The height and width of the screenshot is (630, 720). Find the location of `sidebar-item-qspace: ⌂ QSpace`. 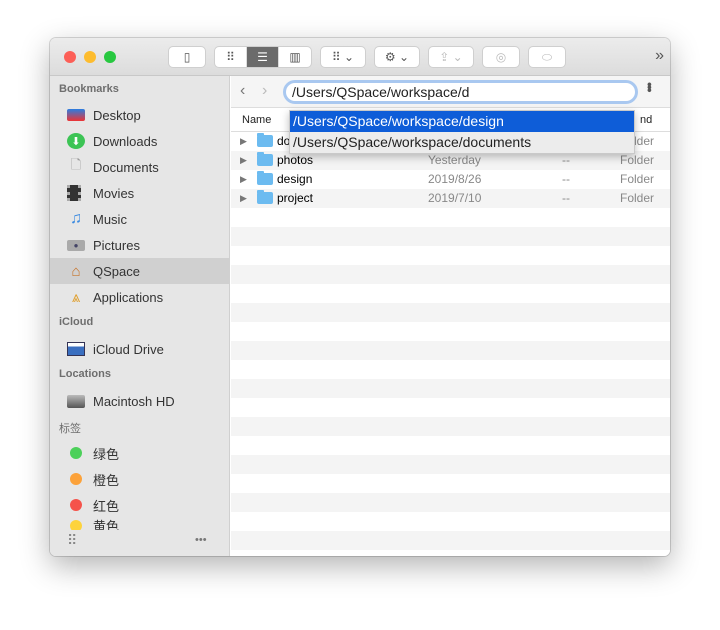

sidebar-item-qspace: ⌂ QSpace is located at coordinates (140, 271).